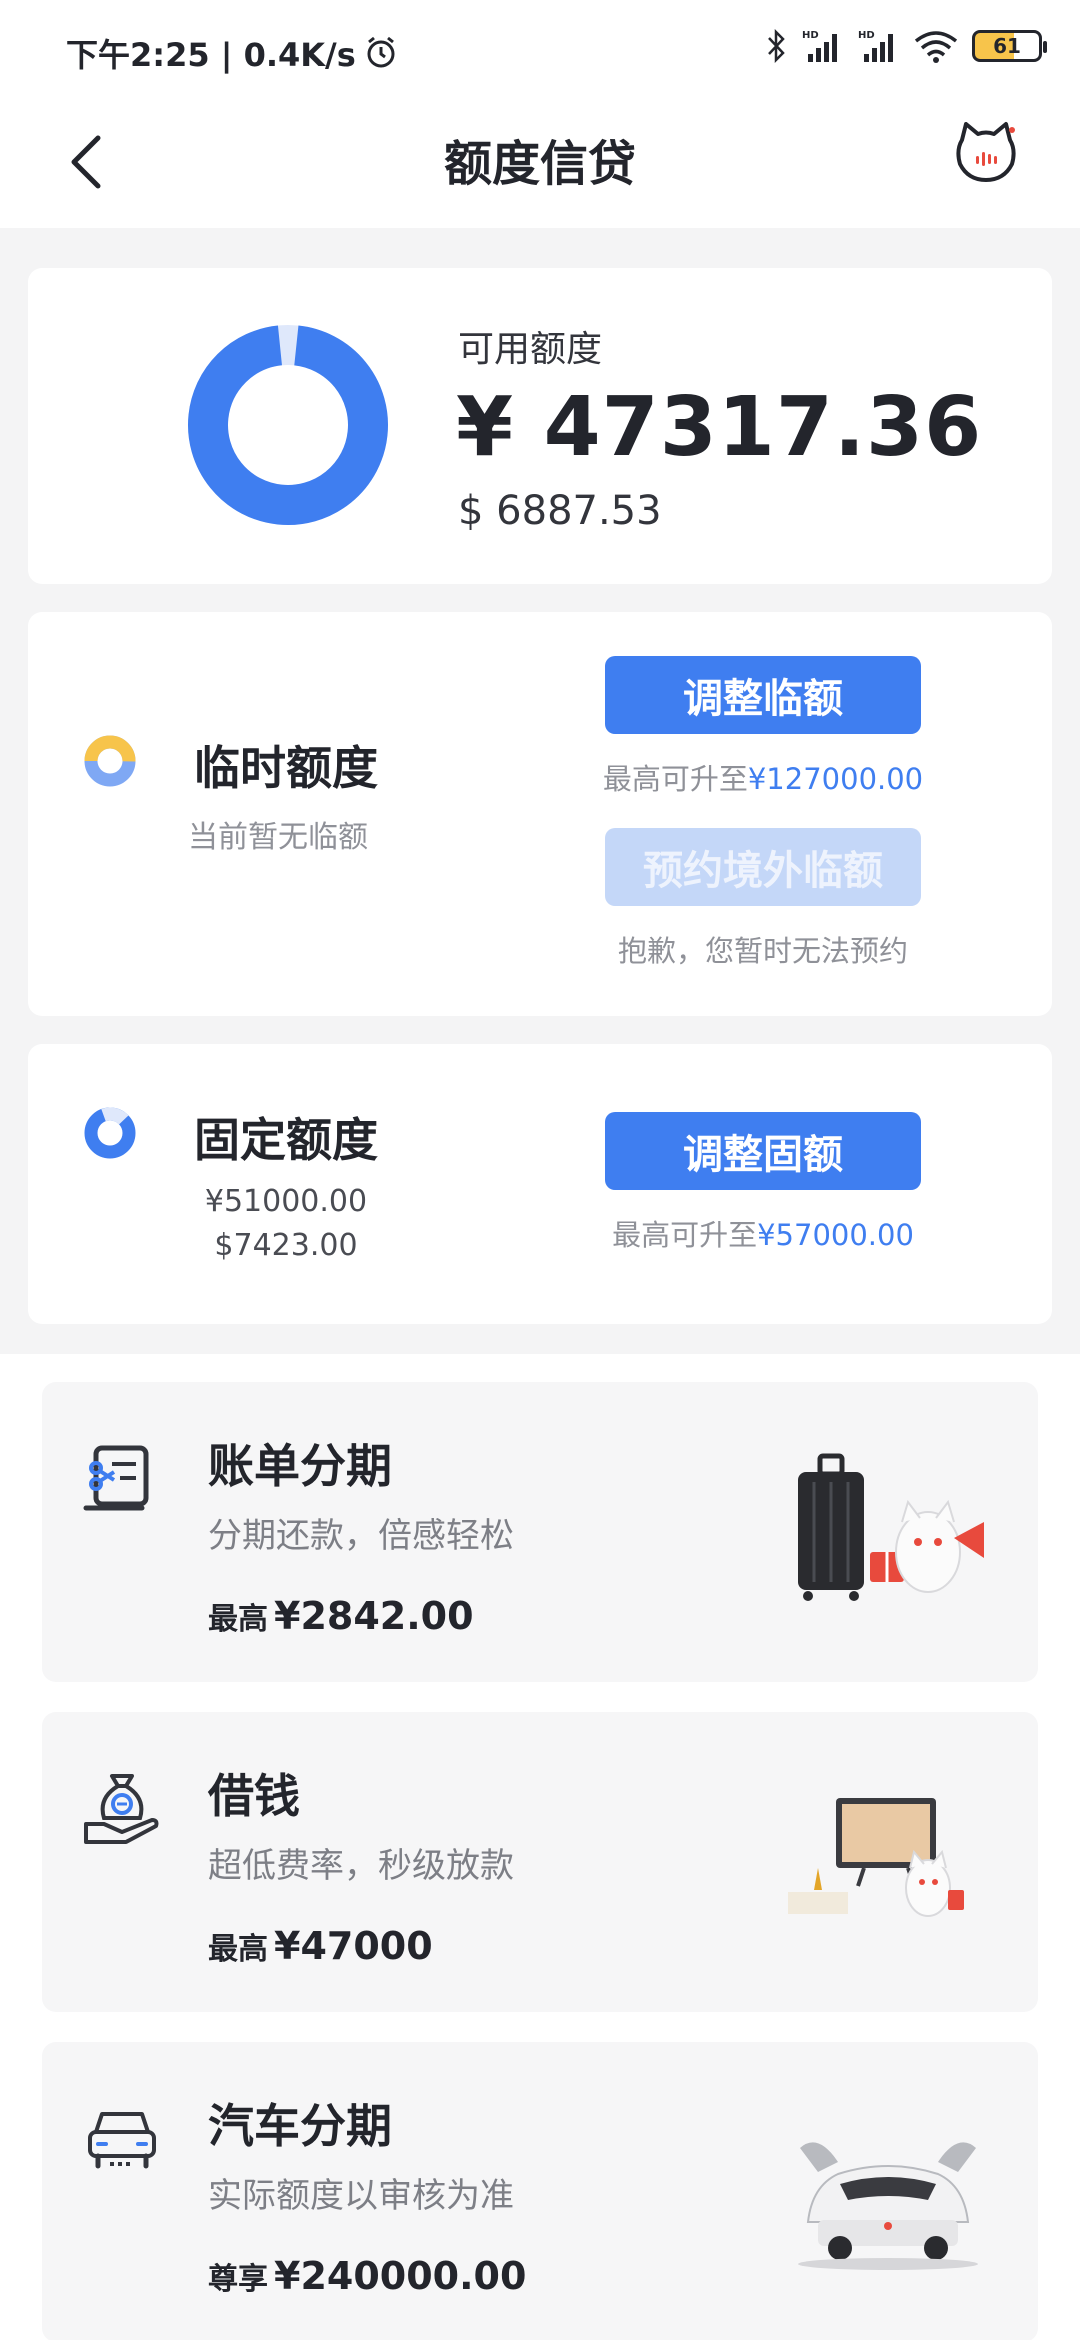  I want to click on available-amount: ¥ 47317.36, so click(719, 427).